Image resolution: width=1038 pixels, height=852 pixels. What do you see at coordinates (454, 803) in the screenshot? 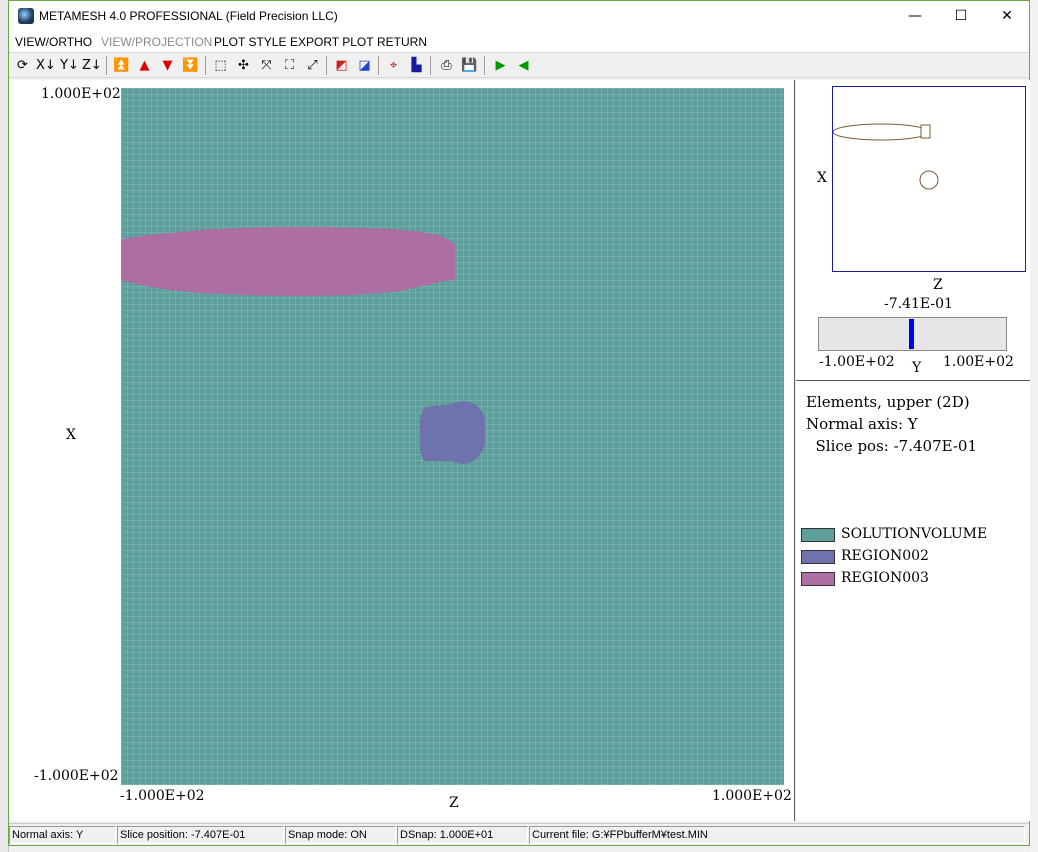
I see `z-axis-label: Z` at bounding box center [454, 803].